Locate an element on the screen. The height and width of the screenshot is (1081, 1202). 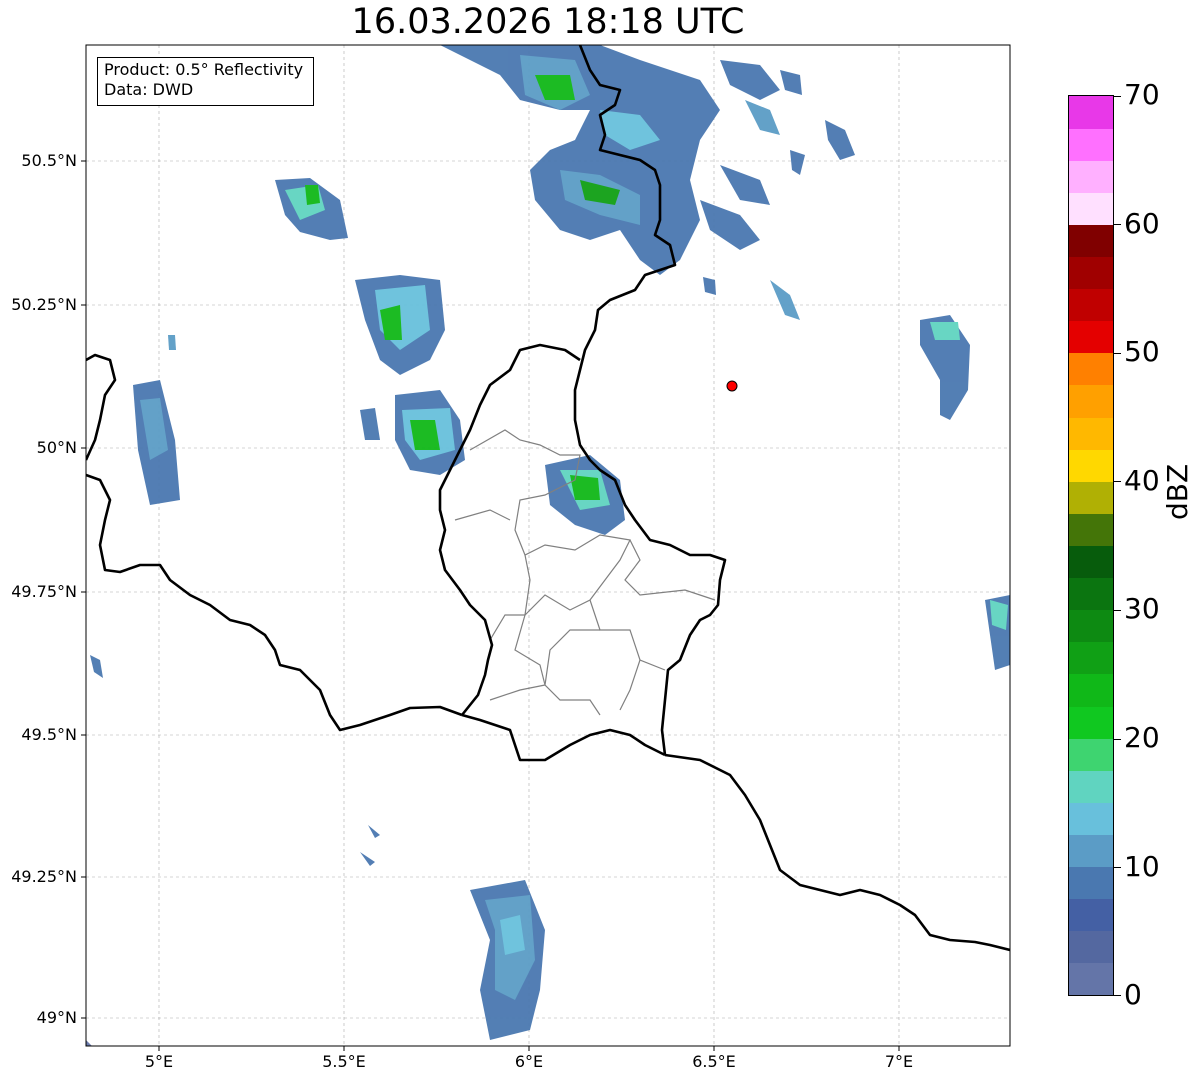
radar-site-marker is located at coordinates (732, 386).